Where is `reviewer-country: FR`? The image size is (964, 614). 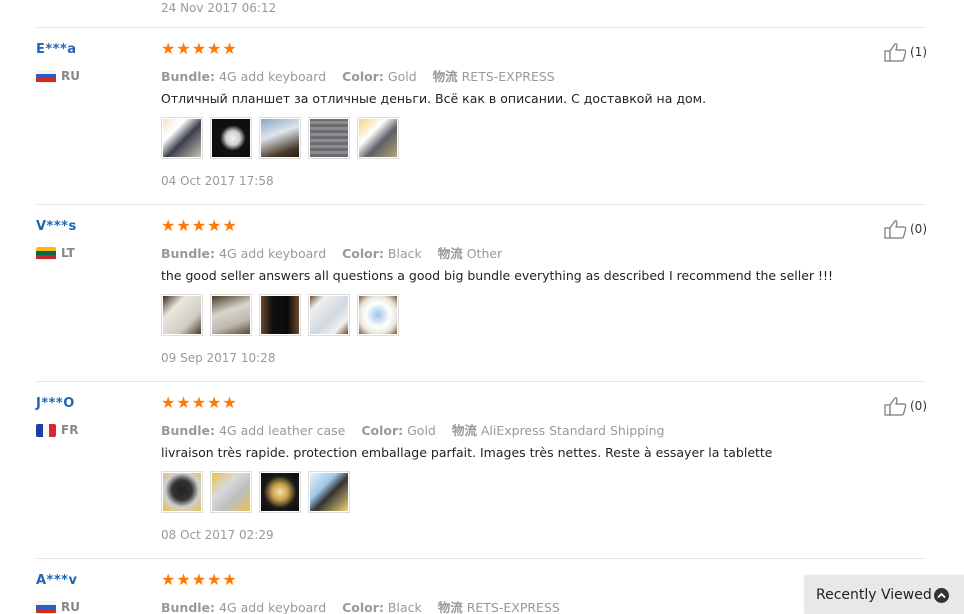
reviewer-country: FR is located at coordinates (57, 430).